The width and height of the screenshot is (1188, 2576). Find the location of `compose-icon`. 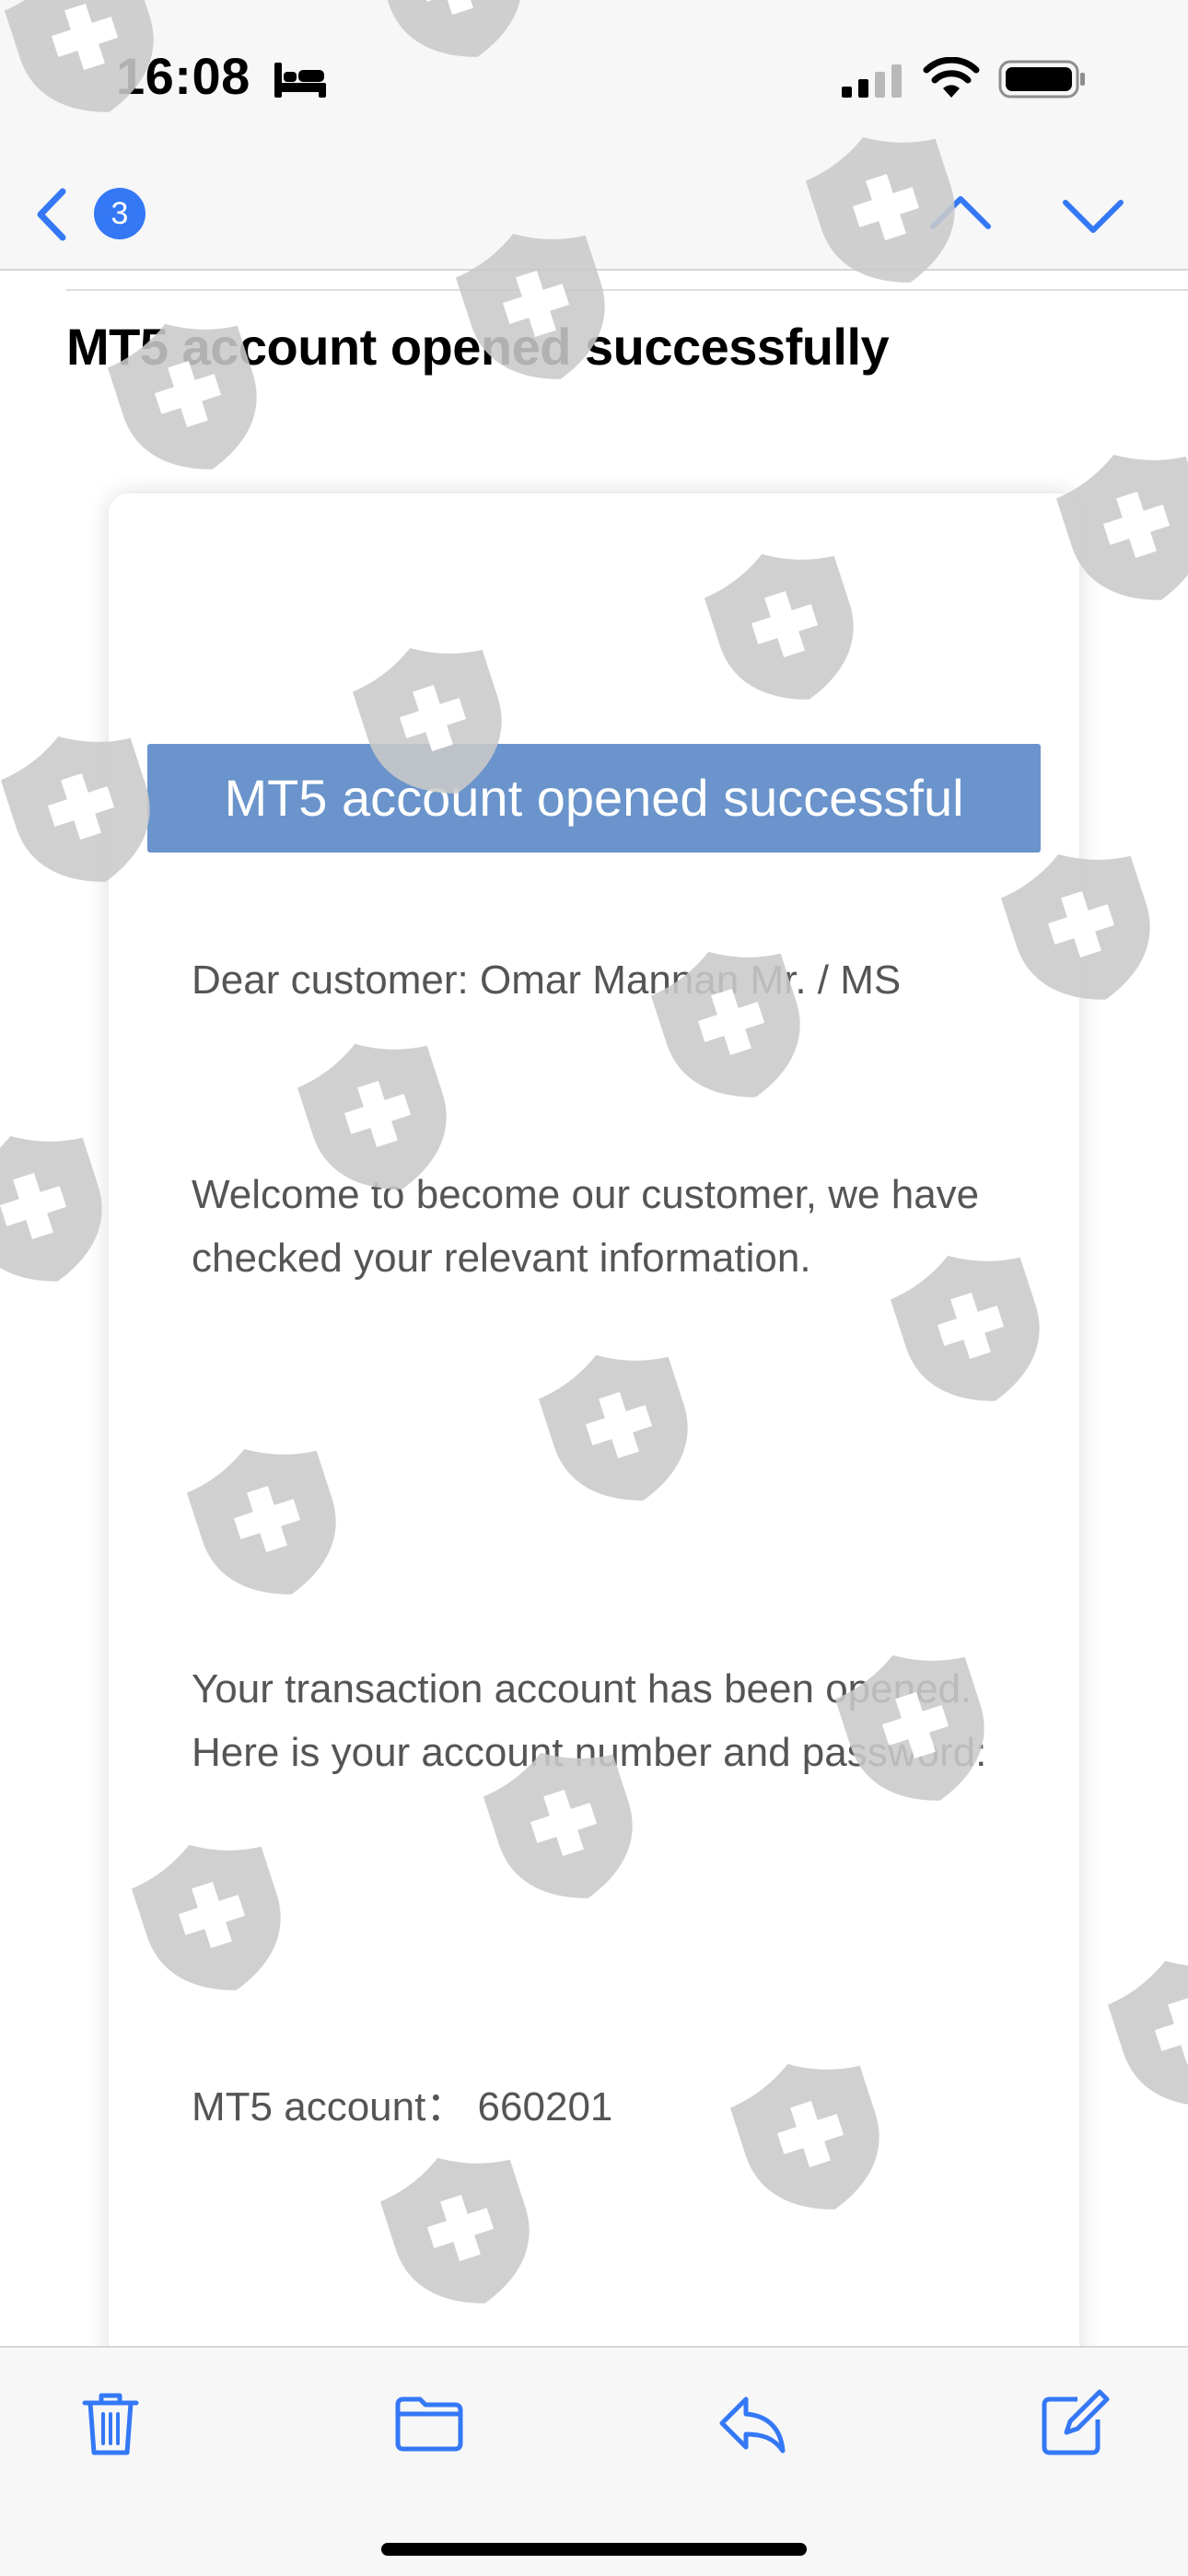

compose-icon is located at coordinates (1076, 2422).